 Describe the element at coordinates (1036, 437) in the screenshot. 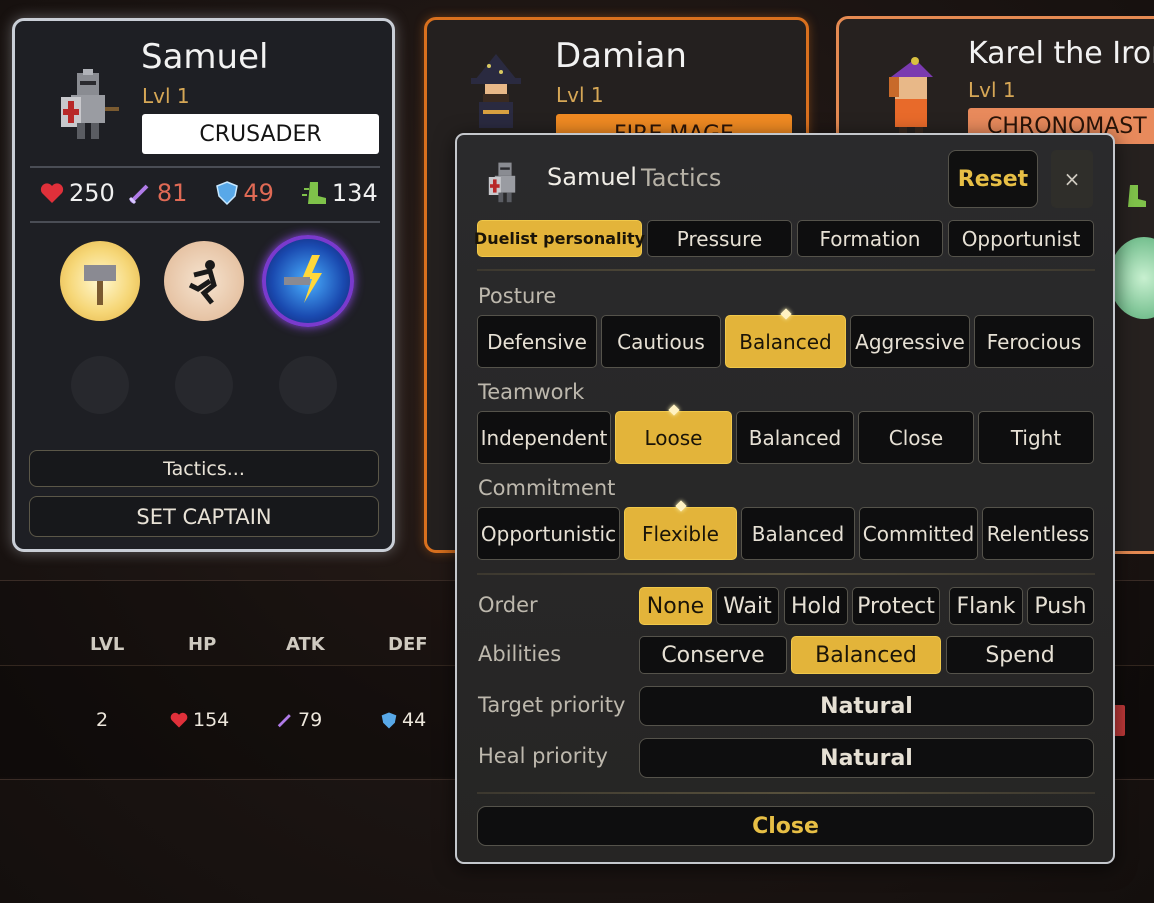

I see `teamwork-tight: Tight` at that location.